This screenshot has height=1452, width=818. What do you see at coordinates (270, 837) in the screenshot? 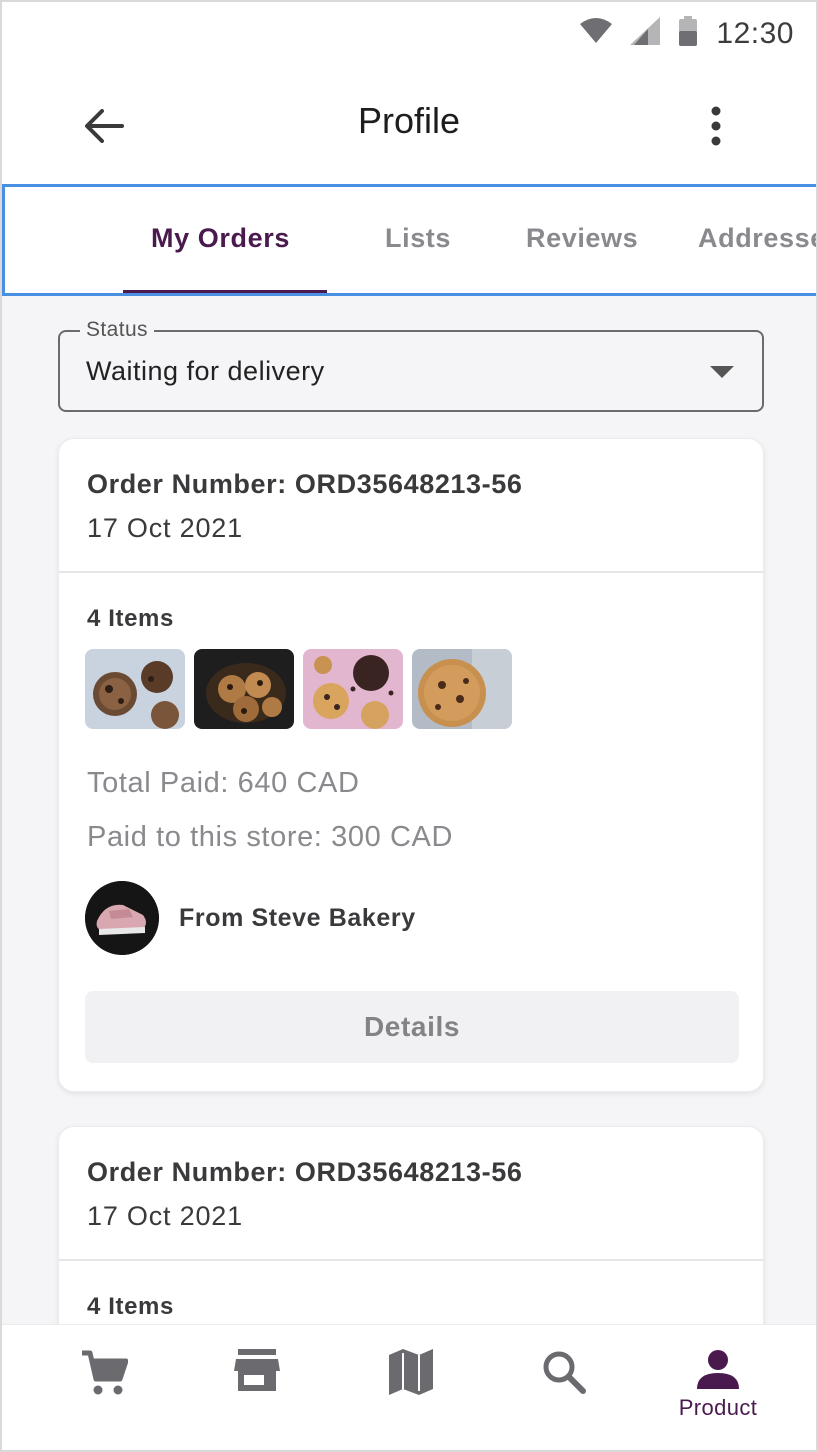
I see `paid-to-store: Paid to this store: 300 CAD` at bounding box center [270, 837].